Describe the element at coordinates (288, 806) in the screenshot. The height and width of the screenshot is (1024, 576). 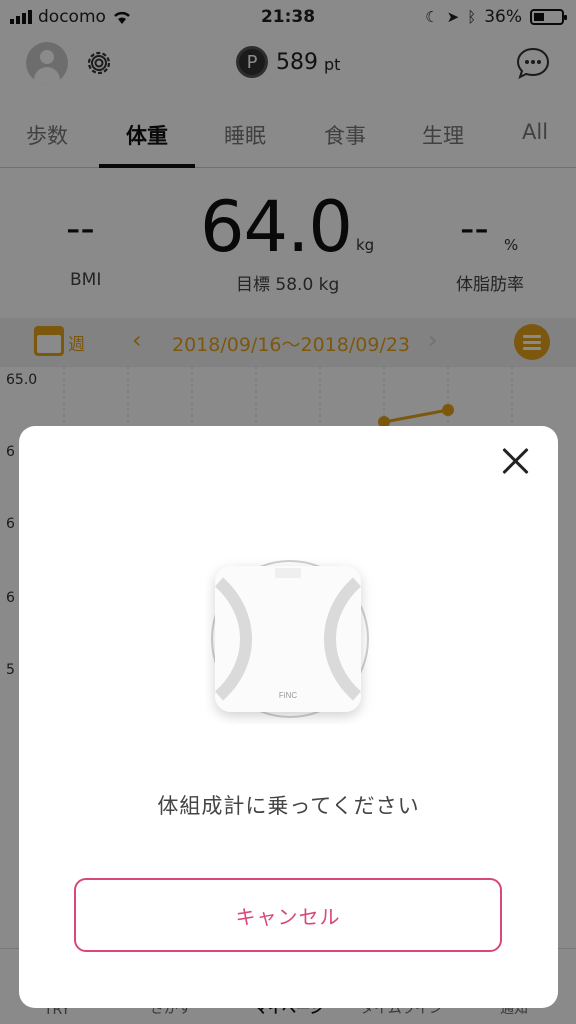
I see `dialog-prompt: 体組成計に乗ってください` at that location.